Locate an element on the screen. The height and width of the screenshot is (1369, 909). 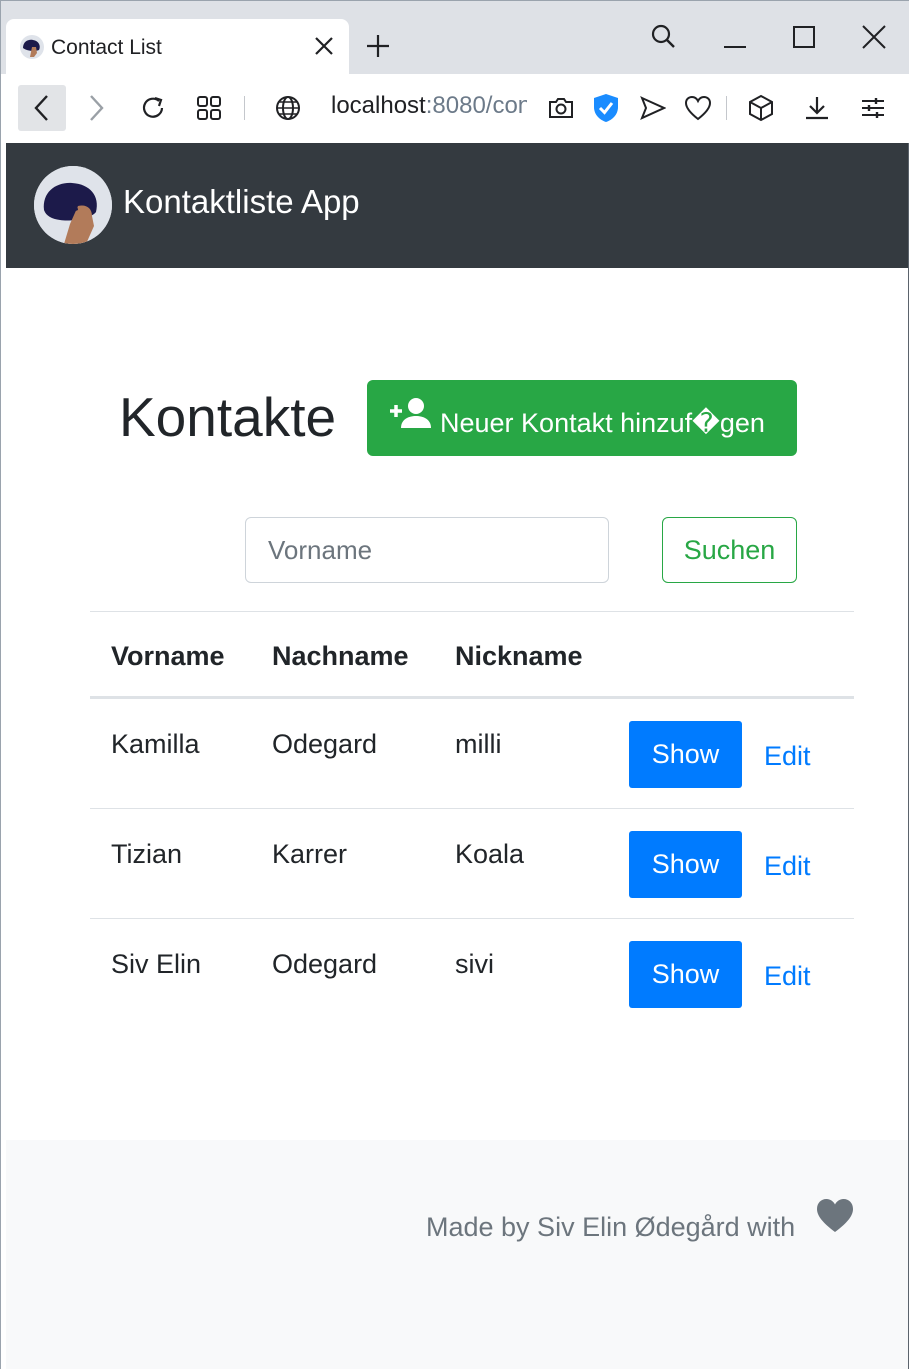
back-button is located at coordinates (42, 108).